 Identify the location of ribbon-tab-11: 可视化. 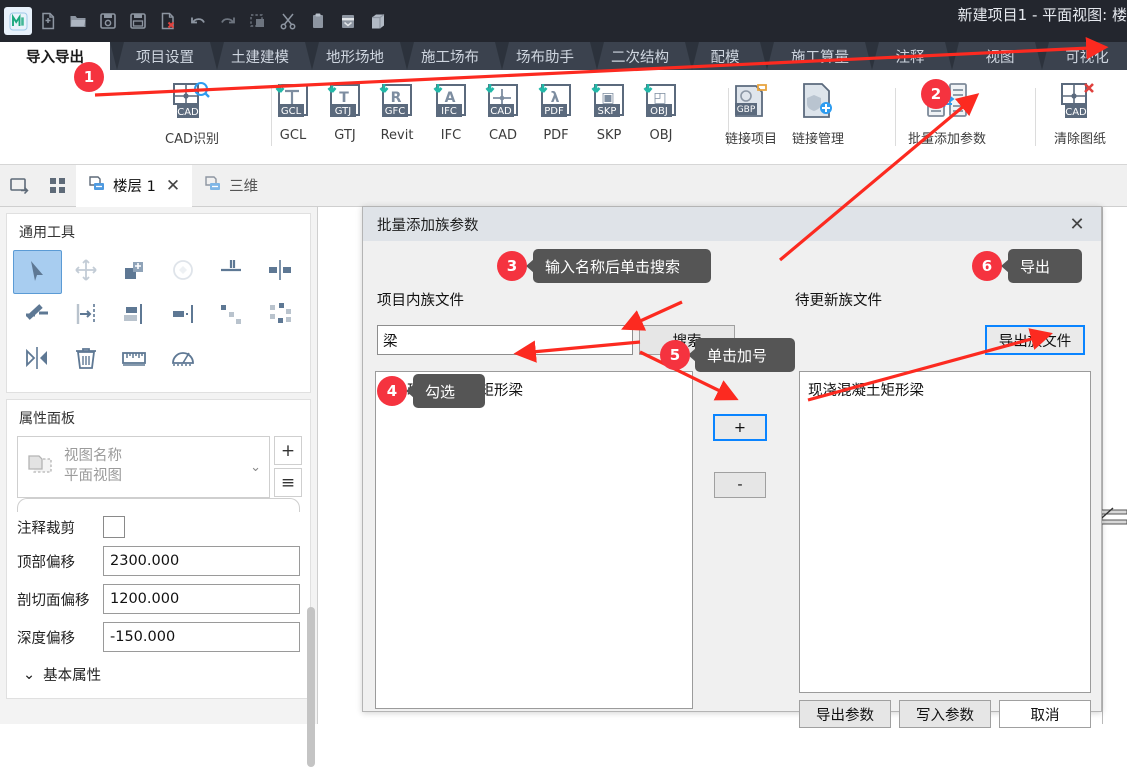
(1087, 56).